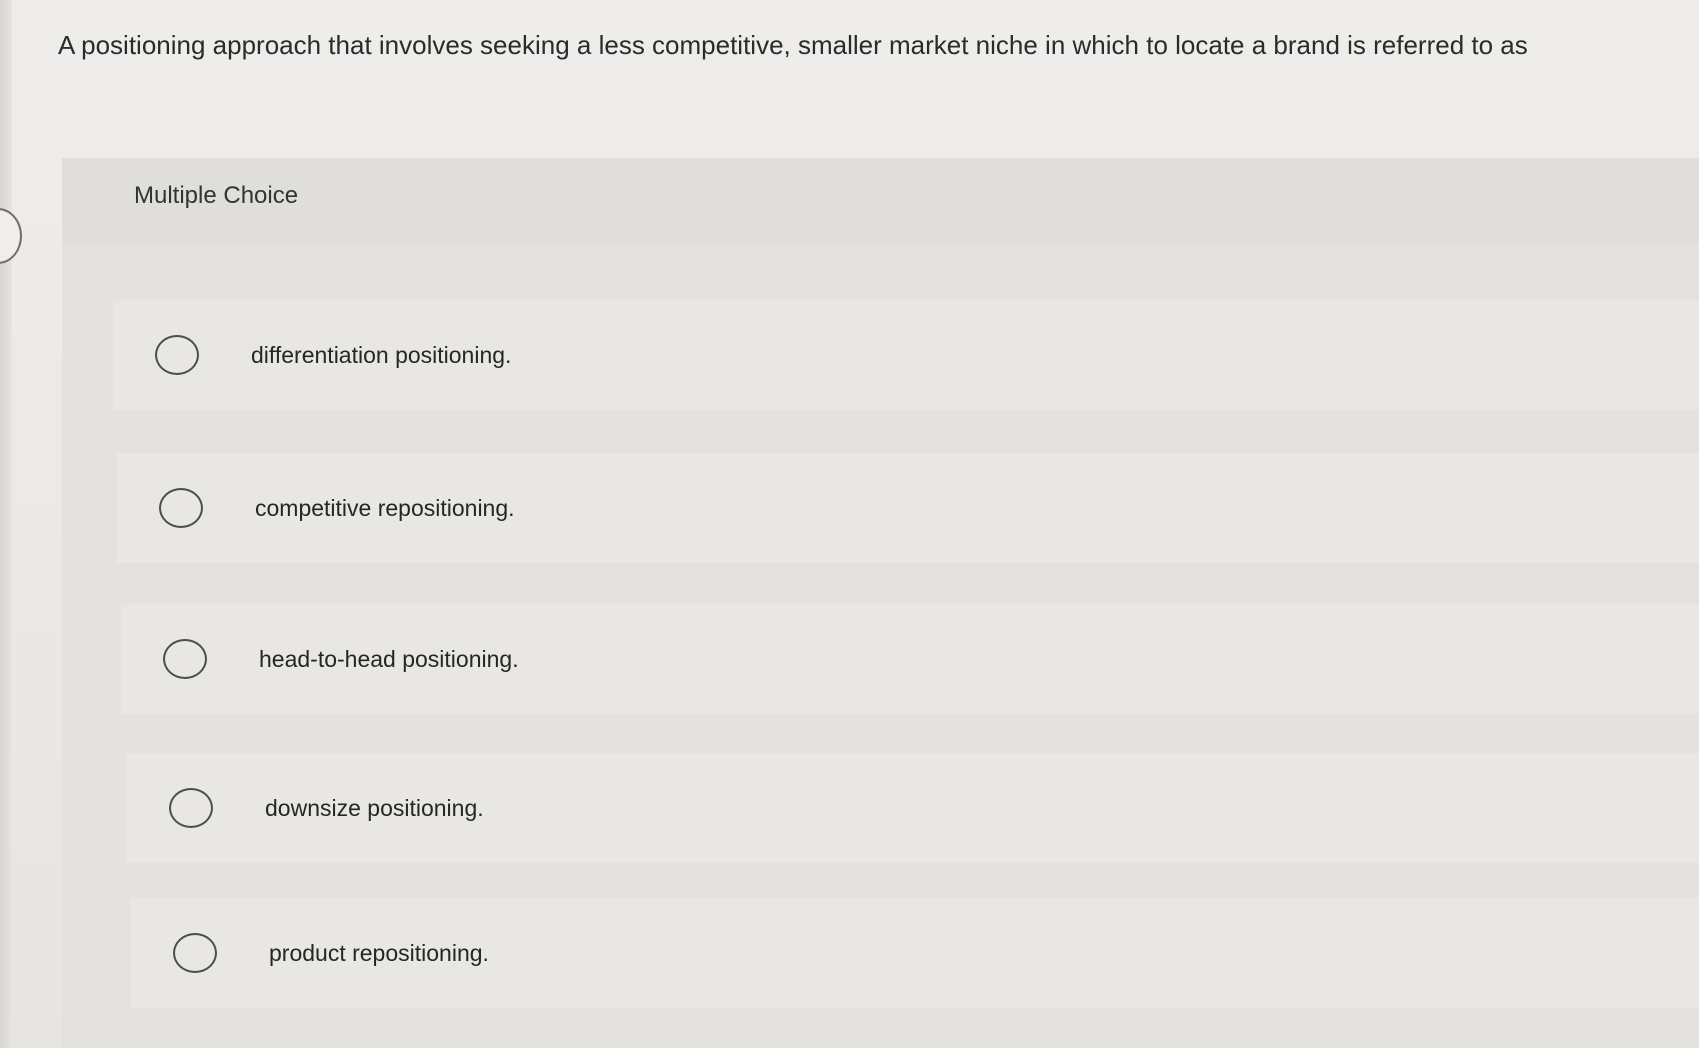  Describe the element at coordinates (906, 355) in the screenshot. I see `option-1: differentiation positioning.` at that location.